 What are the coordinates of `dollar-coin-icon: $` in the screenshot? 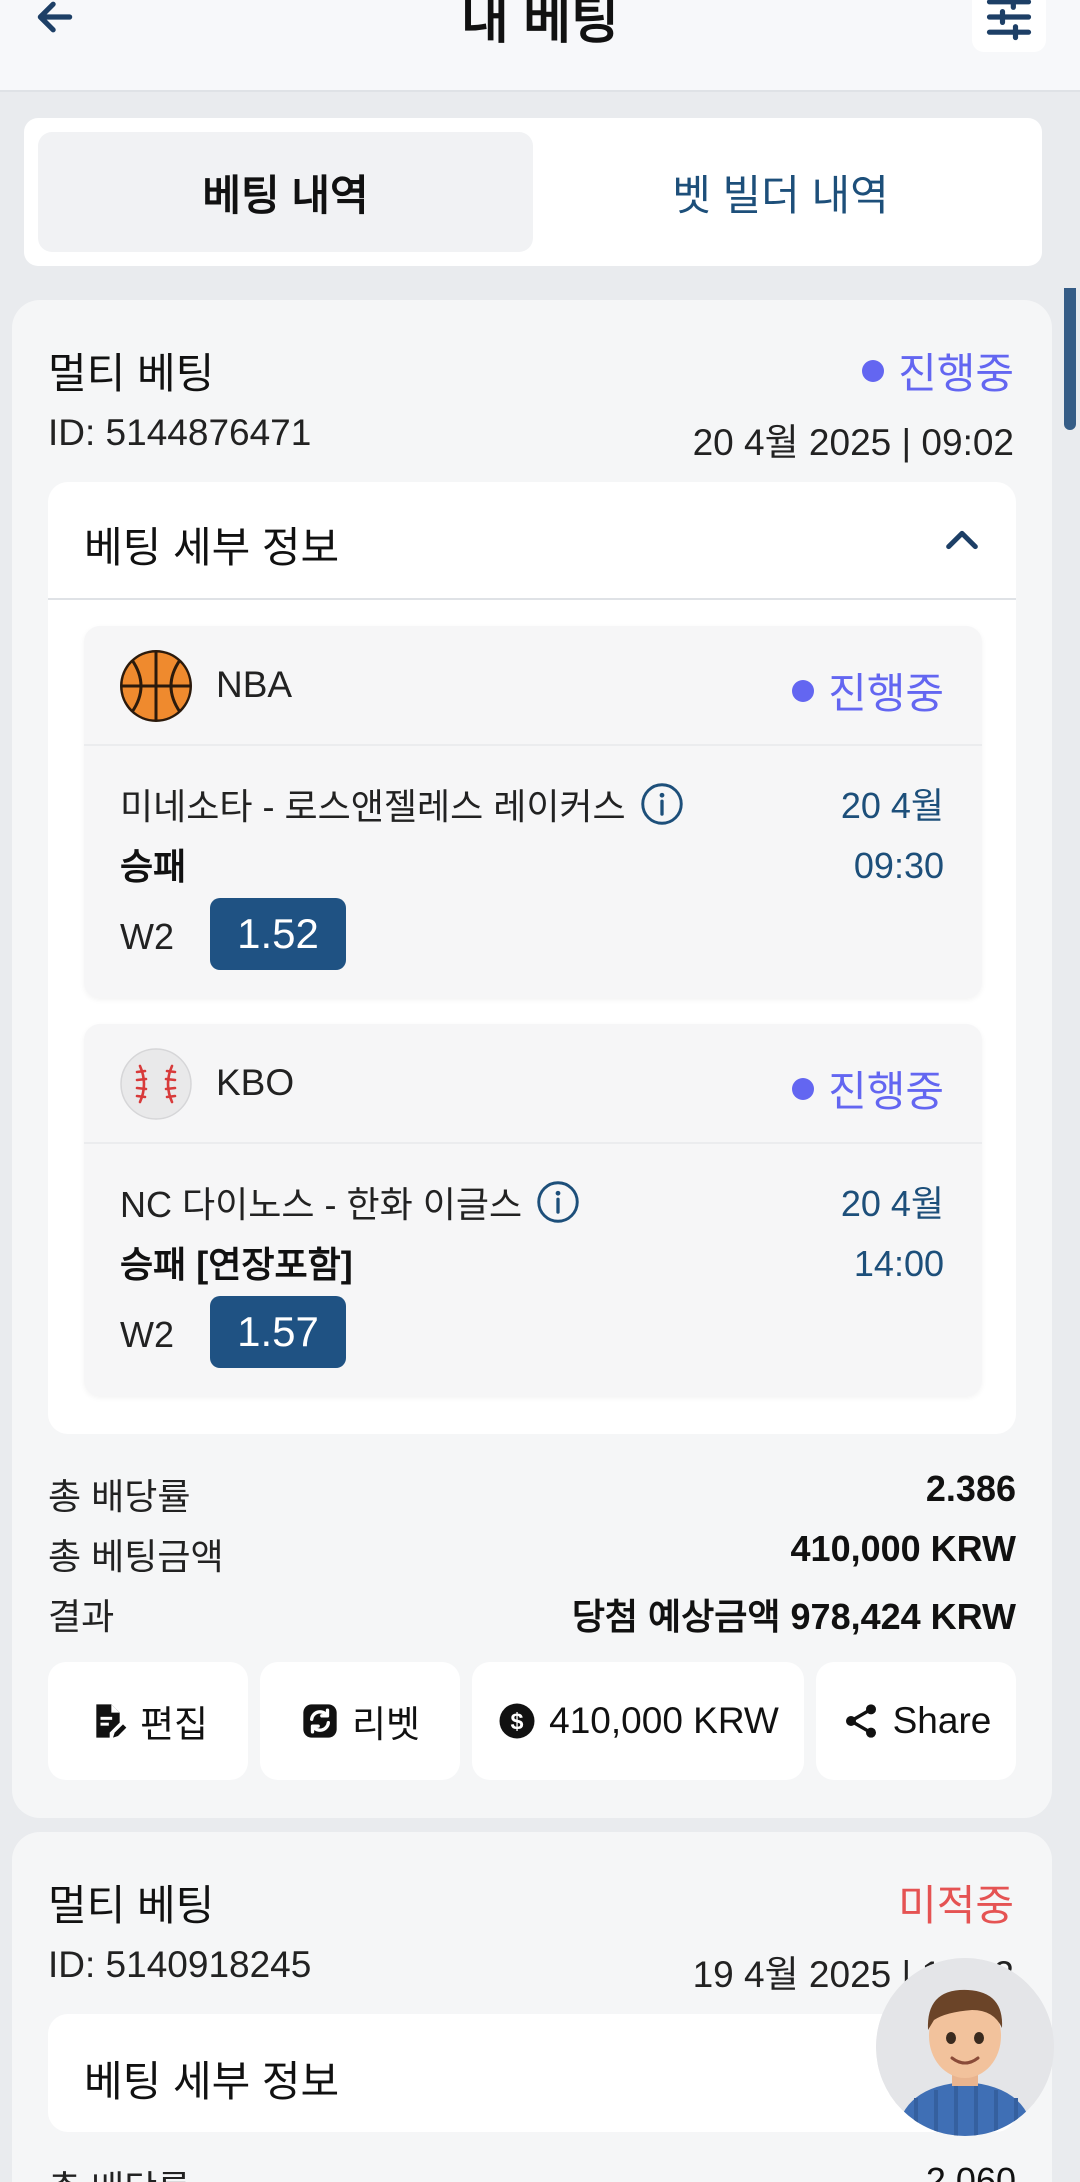 It's located at (517, 1721).